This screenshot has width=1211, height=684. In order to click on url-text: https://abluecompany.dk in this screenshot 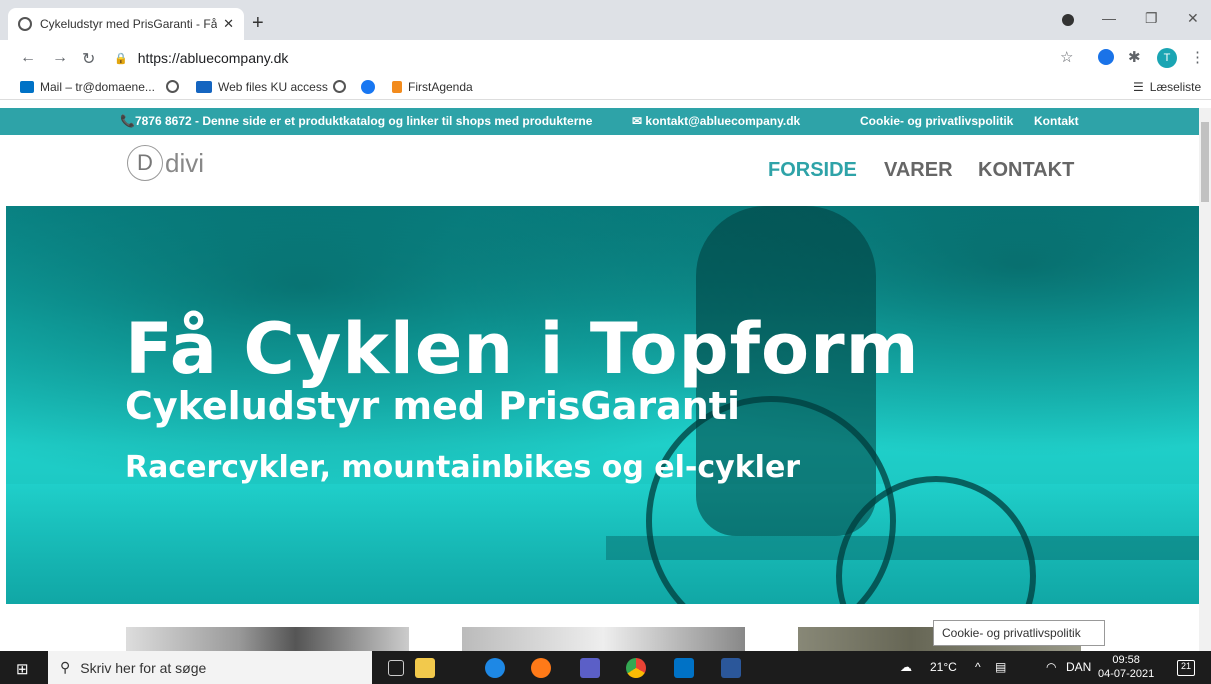, I will do `click(213, 58)`.